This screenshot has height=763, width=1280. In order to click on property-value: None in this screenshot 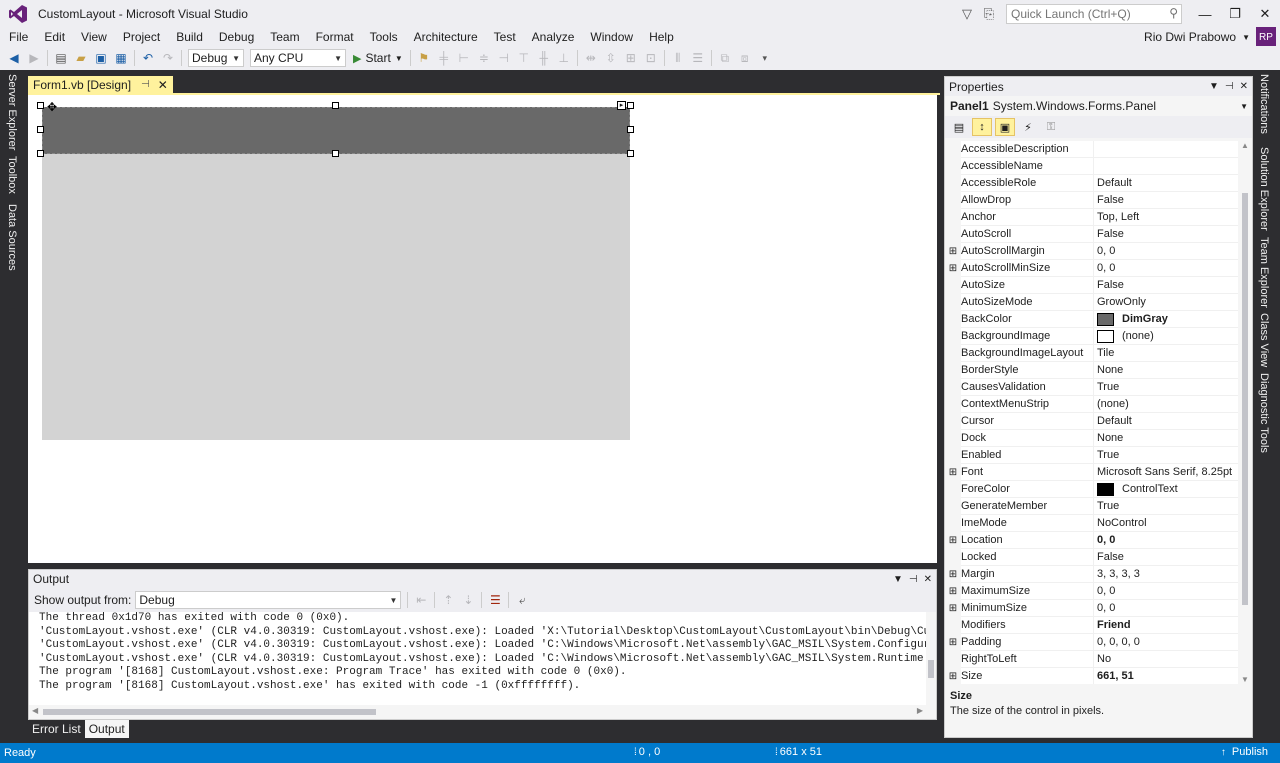, I will do `click(1166, 438)`.